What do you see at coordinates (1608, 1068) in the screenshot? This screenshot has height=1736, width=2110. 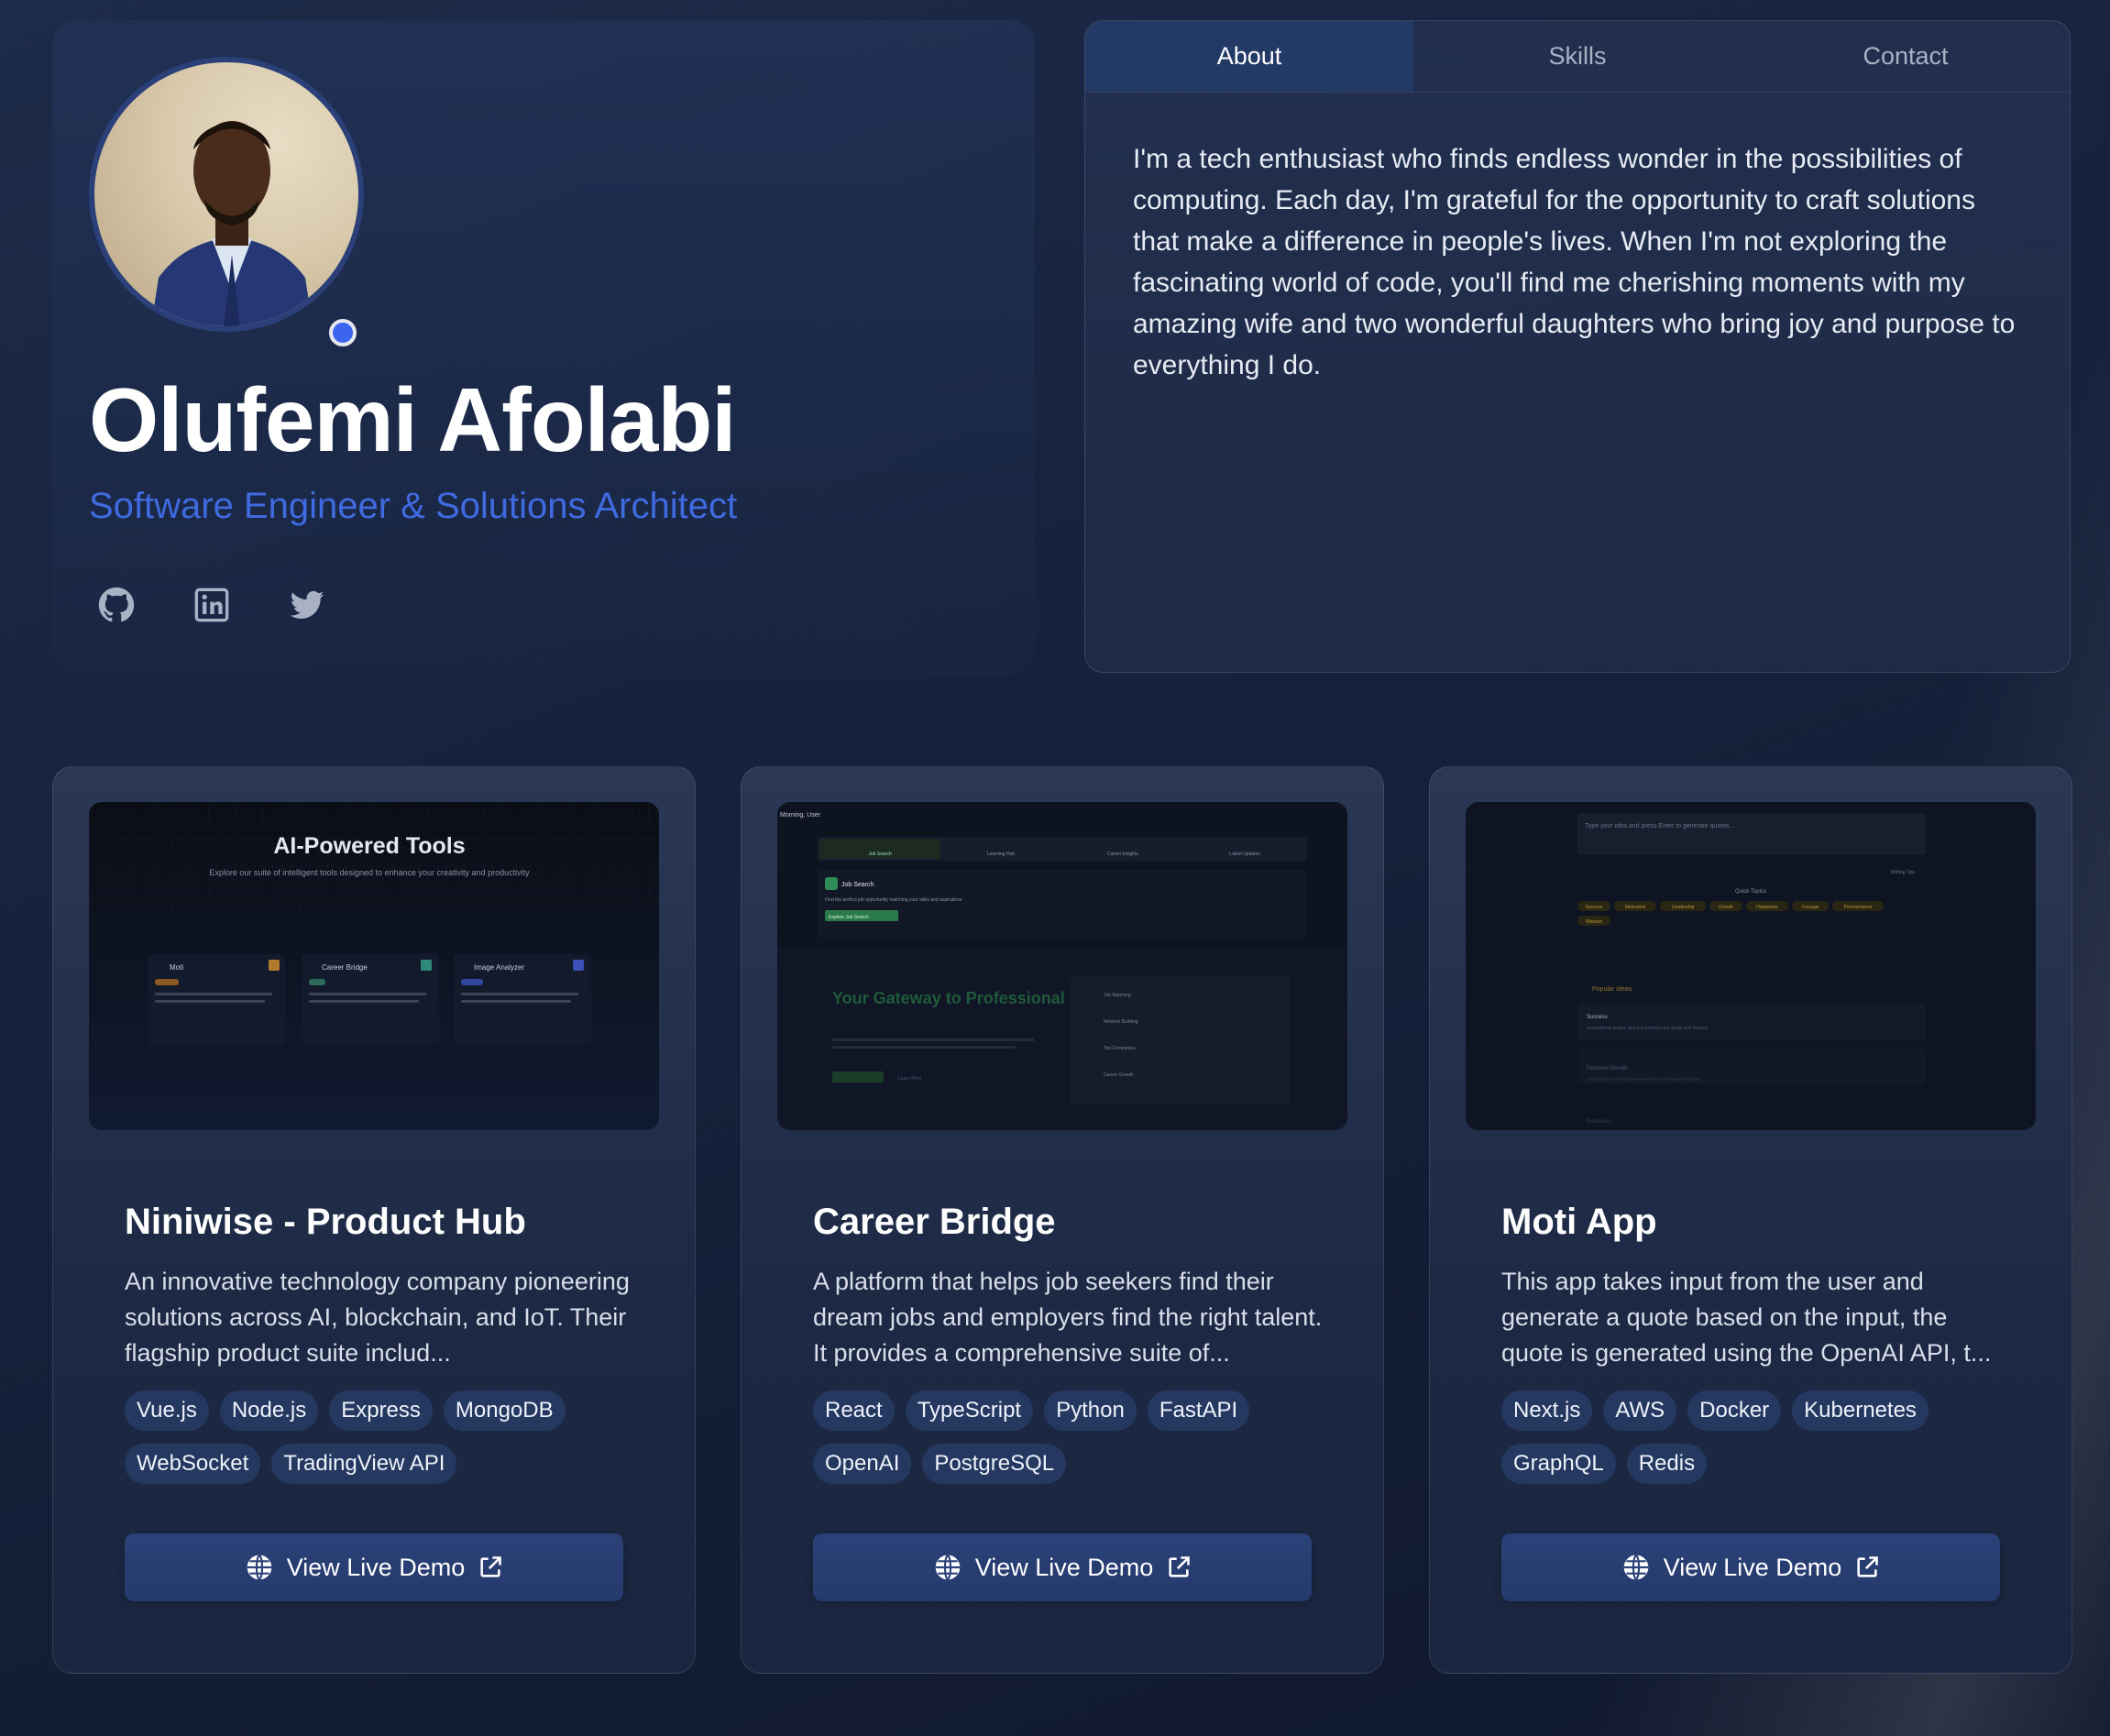 I see `svg-text: Personal Growth` at bounding box center [1608, 1068].